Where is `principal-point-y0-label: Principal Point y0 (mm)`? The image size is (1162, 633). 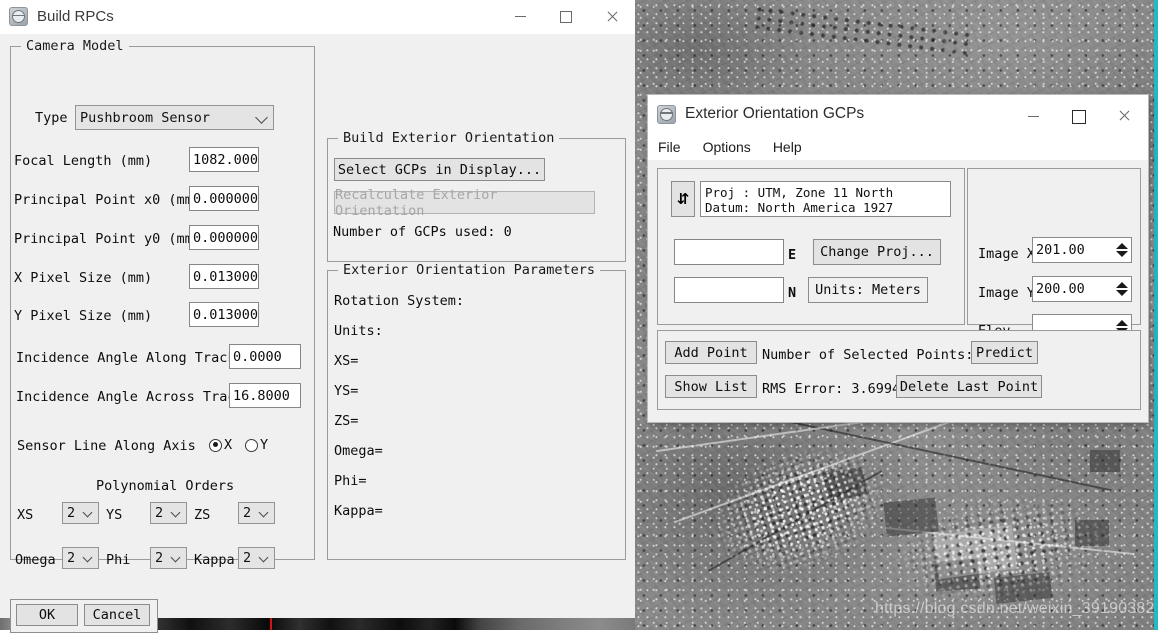 principal-point-y0-label: Principal Point y0 (mm) is located at coordinates (107, 239).